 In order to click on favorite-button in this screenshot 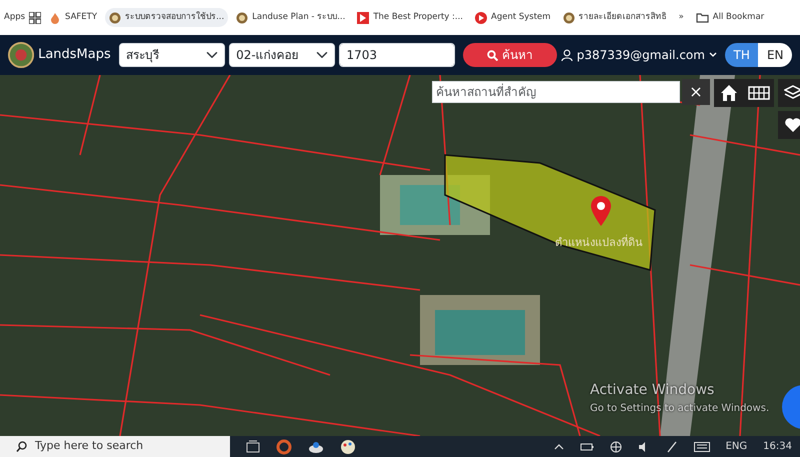, I will do `click(789, 125)`.